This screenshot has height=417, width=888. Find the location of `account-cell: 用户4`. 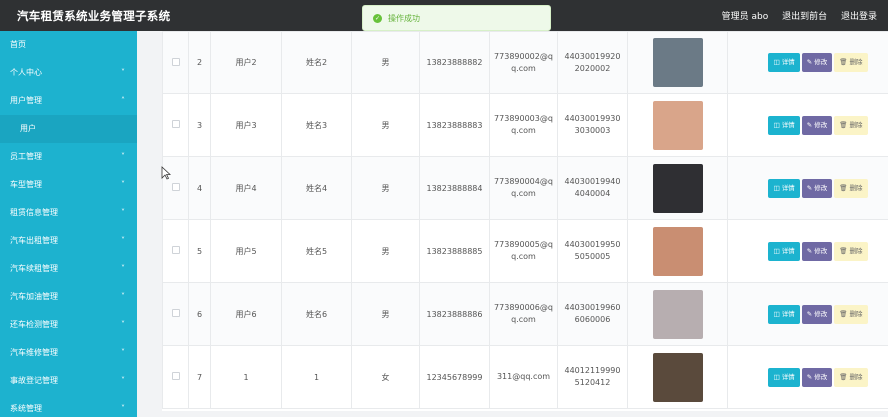

account-cell: 用户4 is located at coordinates (246, 188).